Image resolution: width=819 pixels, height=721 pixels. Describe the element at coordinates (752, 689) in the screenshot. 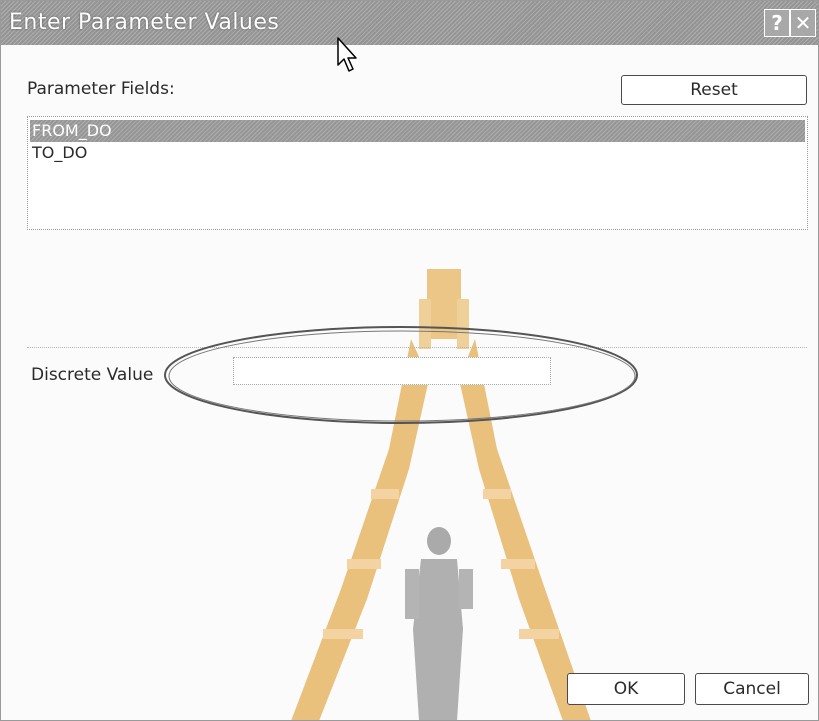

I see `cancel-button: Cancel` at that location.